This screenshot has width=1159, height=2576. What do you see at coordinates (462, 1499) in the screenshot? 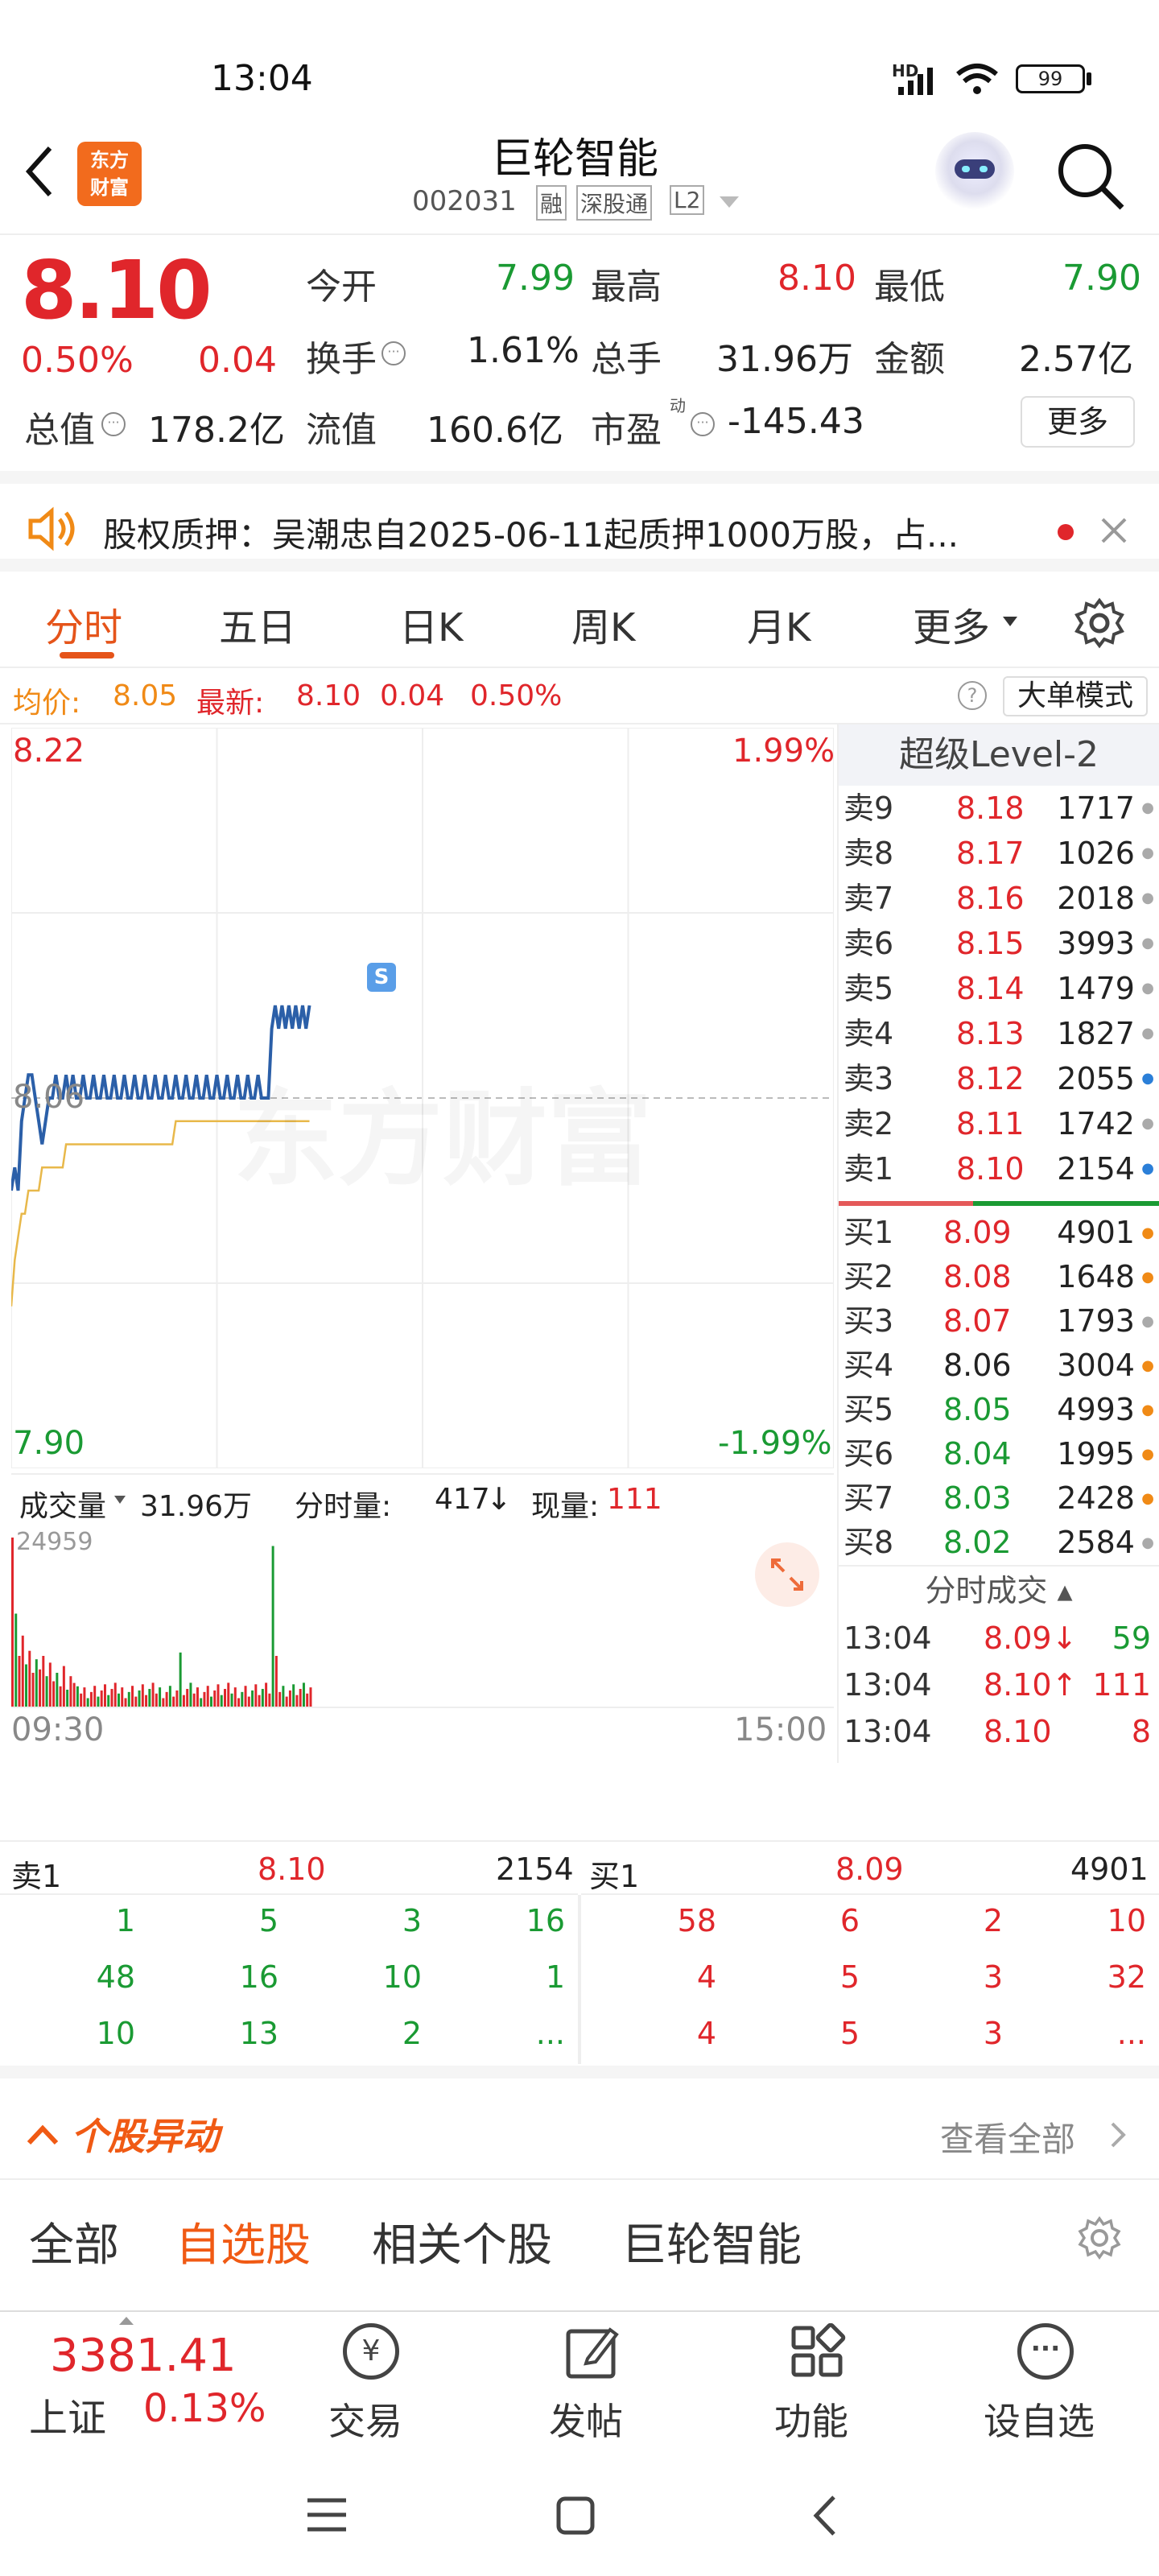
I see `fs-volume-value: 417` at bounding box center [462, 1499].